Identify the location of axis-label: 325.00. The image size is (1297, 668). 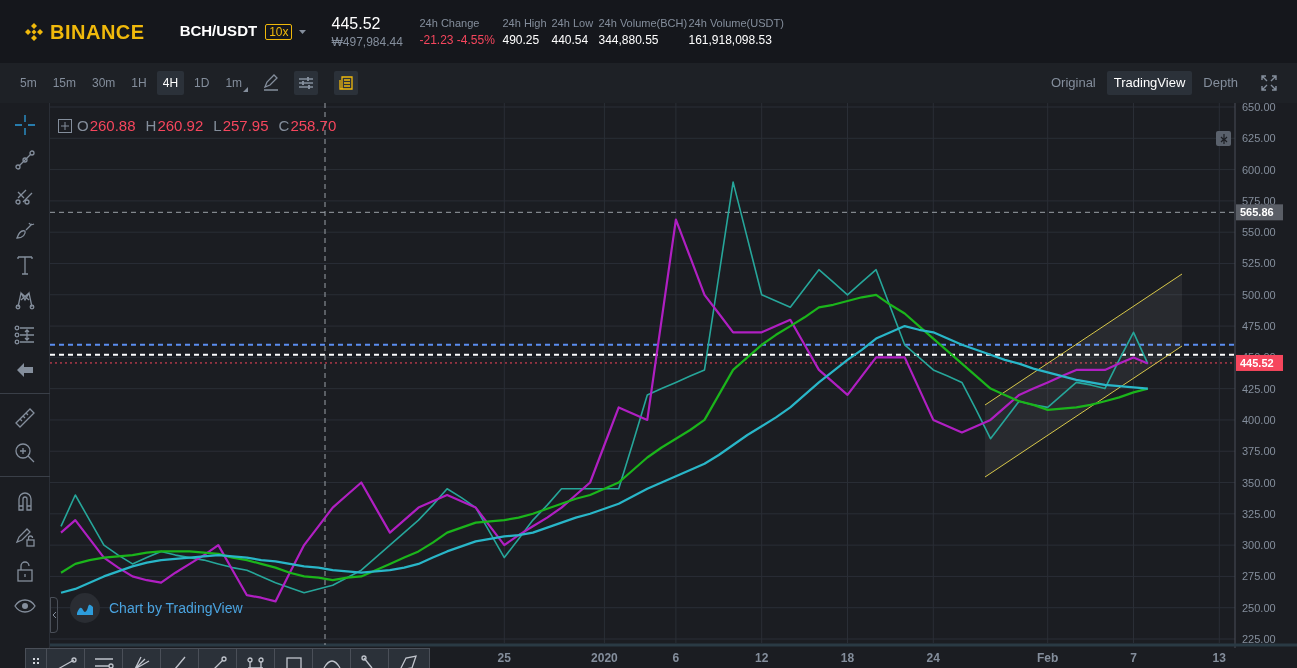
(1259, 513).